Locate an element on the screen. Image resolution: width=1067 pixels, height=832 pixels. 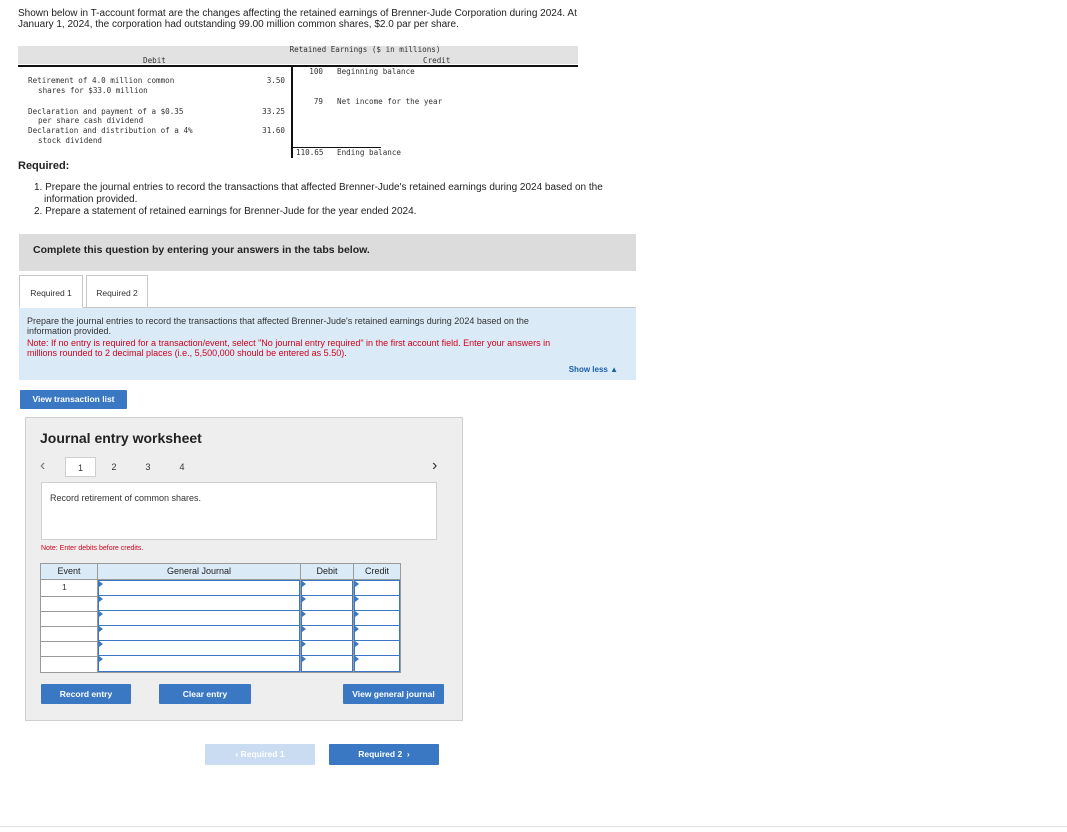
view-transaction-list-button: View transaction list is located at coordinates (73, 399).